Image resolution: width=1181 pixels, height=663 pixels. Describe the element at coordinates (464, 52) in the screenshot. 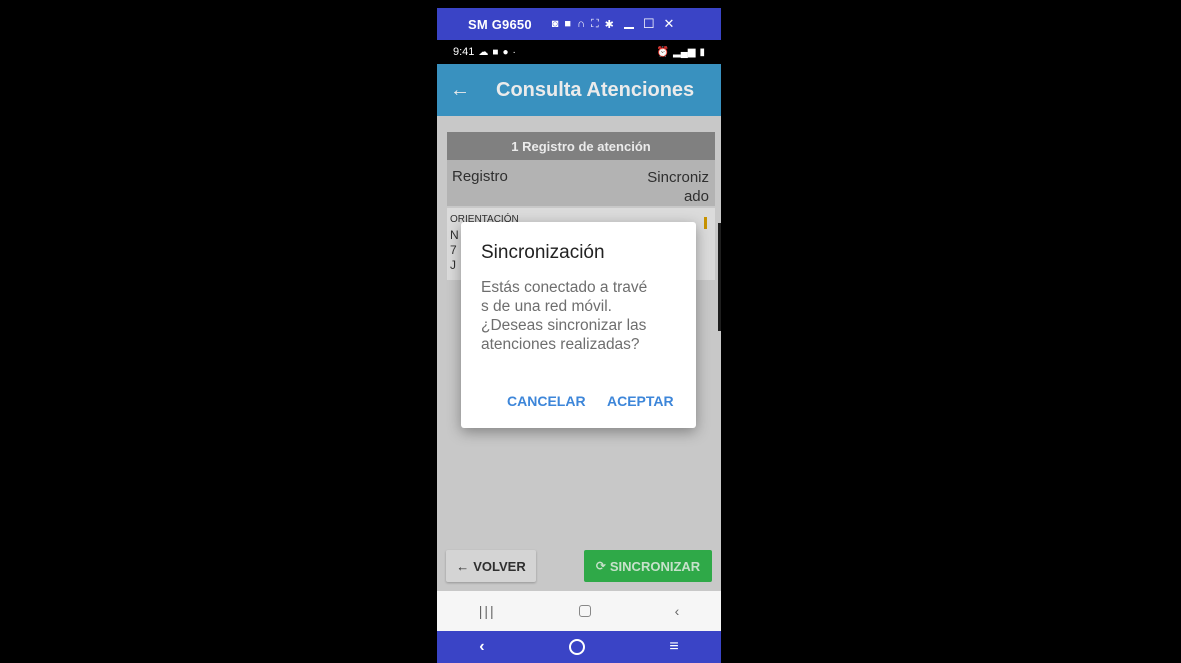

I see `status-time: 9:41` at that location.